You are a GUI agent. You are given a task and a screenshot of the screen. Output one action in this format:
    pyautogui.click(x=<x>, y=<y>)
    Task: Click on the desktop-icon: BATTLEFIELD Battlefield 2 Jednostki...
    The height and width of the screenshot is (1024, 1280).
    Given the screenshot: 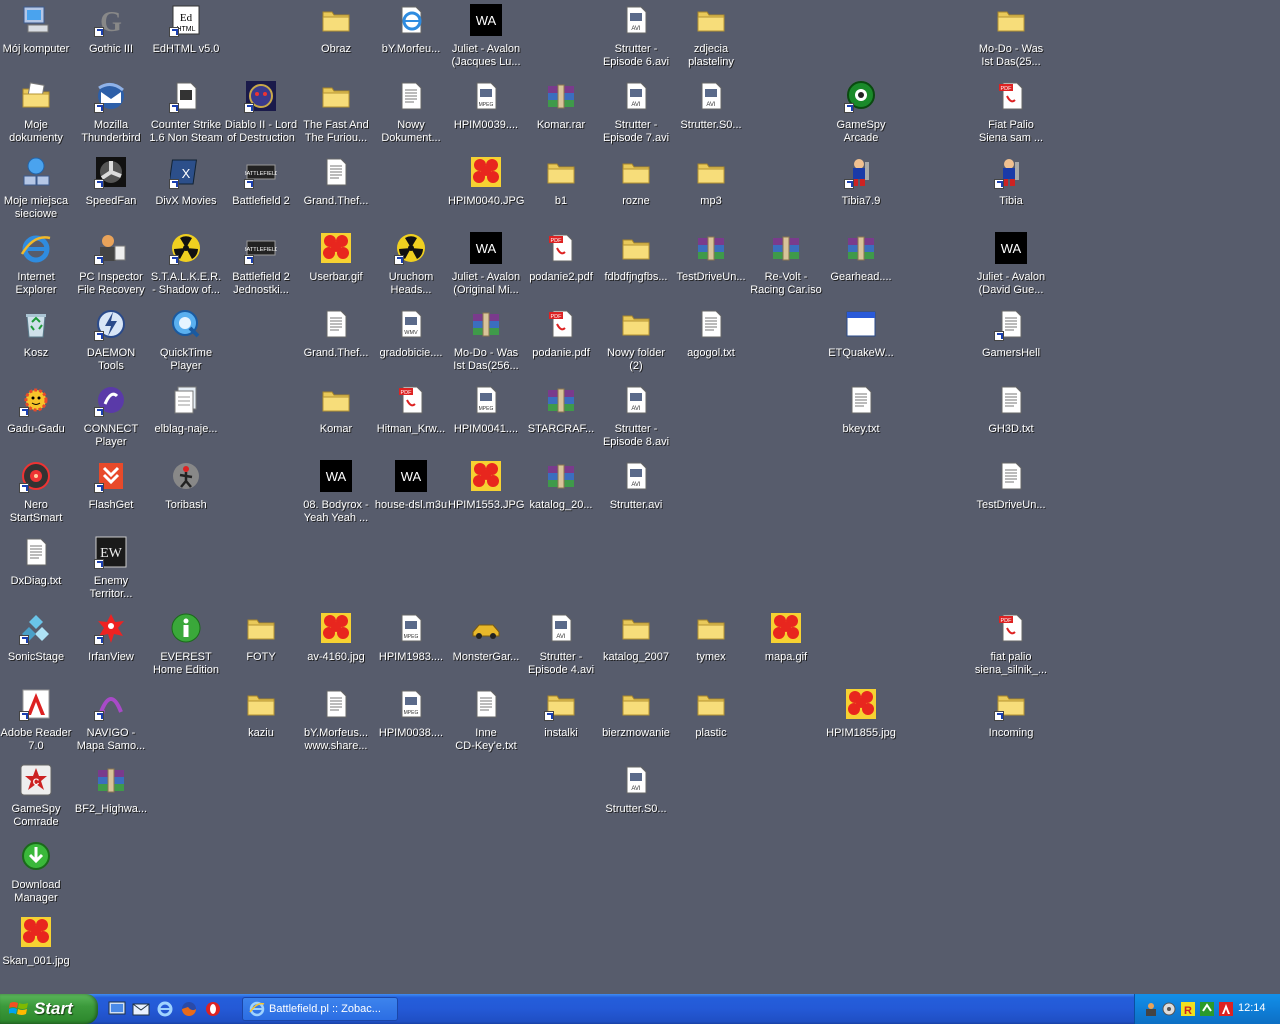 What is the action you would take?
    pyautogui.click(x=261, y=266)
    